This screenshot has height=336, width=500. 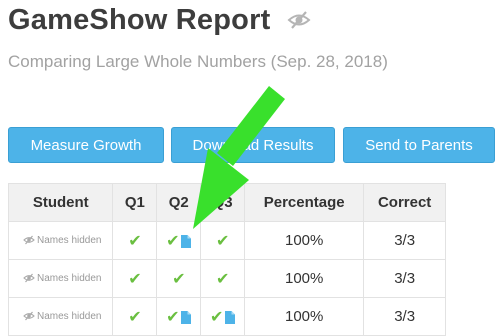 I want to click on table-header-row: Student Q1 Q2 Q3 Percentage Correct, so click(x=226, y=202).